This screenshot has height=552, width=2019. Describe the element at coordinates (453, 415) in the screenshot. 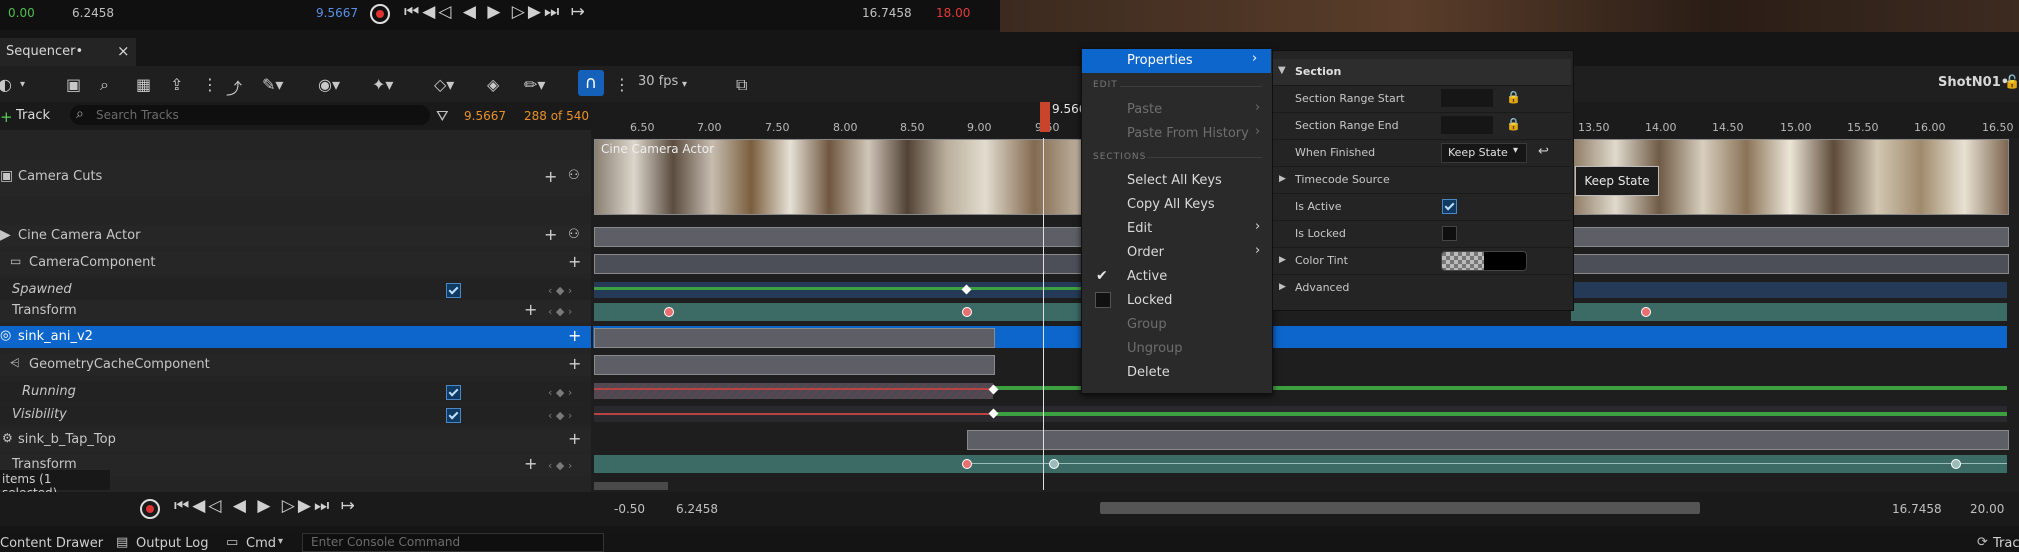

I see `visibility-checkbox` at that location.